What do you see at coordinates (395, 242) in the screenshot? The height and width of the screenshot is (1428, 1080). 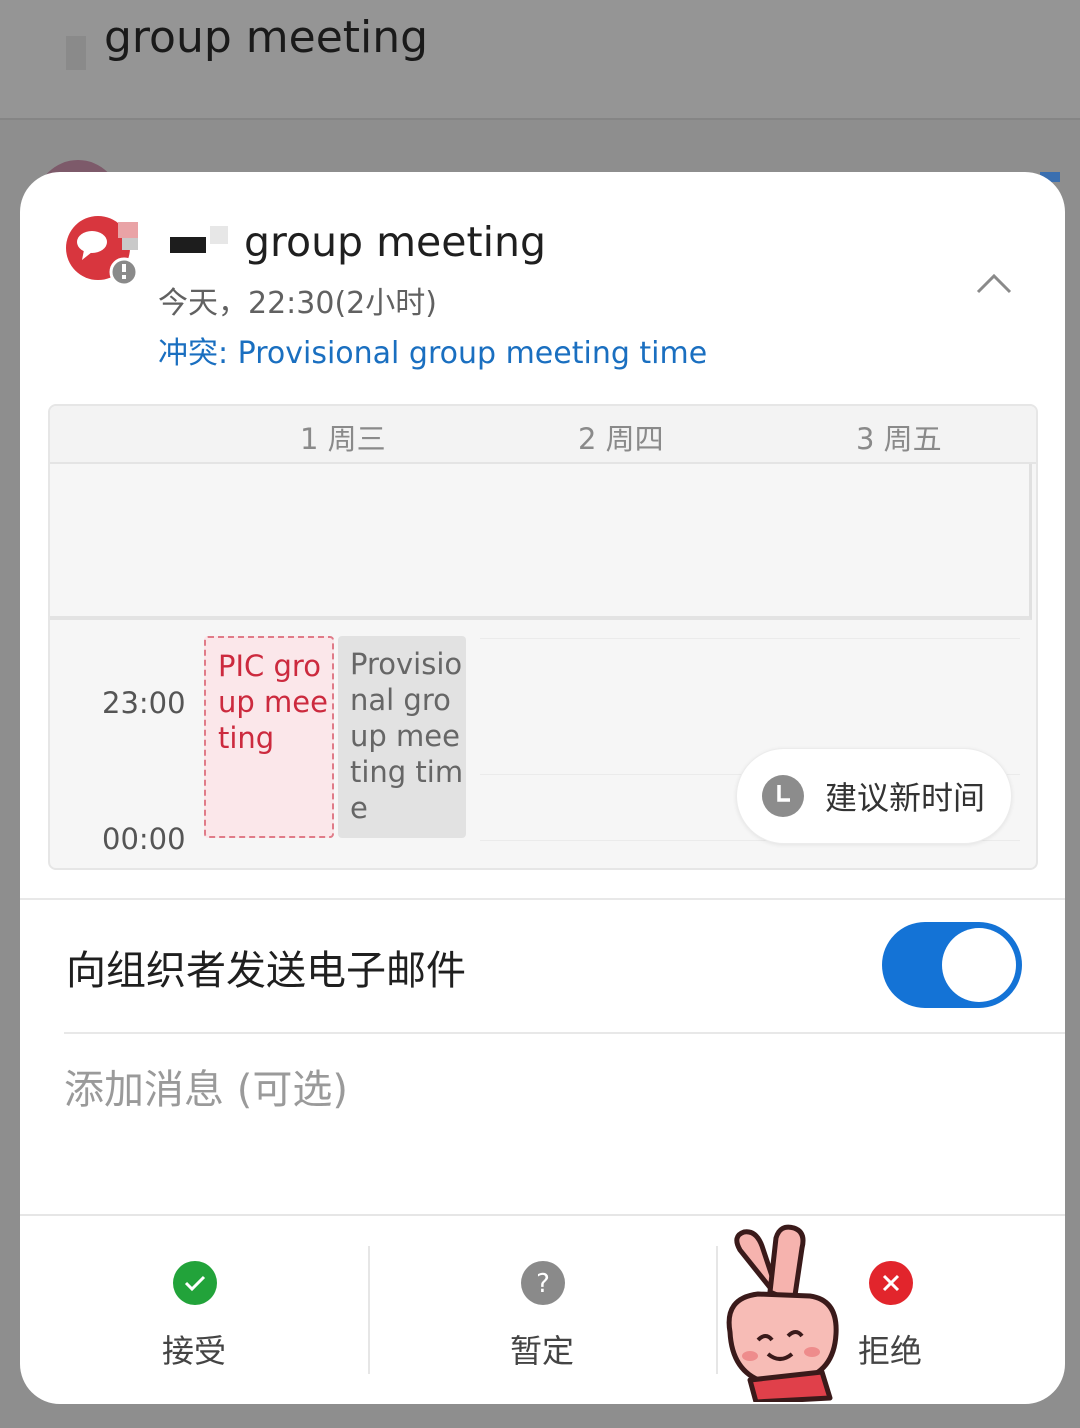 I see `event-title: group meeting` at bounding box center [395, 242].